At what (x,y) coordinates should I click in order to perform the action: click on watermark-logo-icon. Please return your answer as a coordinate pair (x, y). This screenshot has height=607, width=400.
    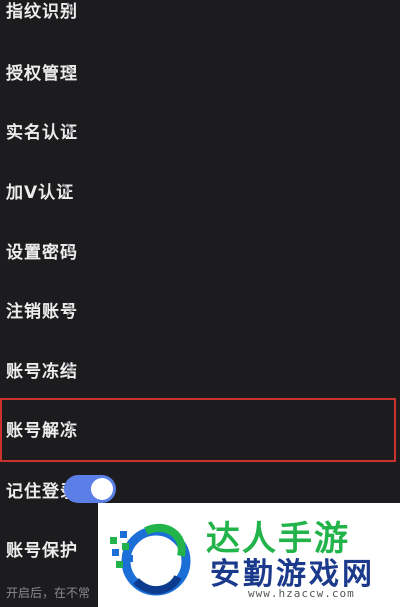
    Looking at the image, I should click on (150, 556).